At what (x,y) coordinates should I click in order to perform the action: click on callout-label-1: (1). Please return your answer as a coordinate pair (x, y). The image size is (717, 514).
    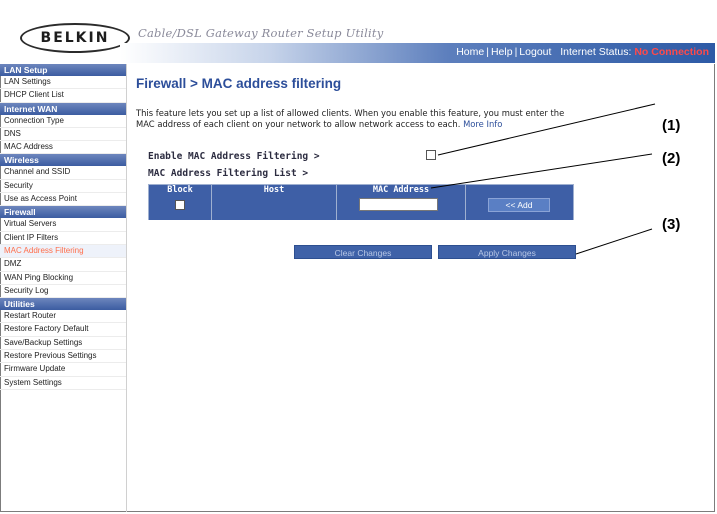
    Looking at the image, I should click on (671, 125).